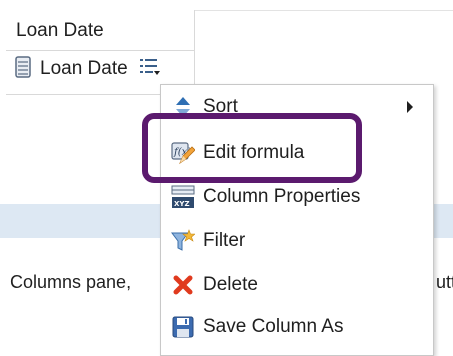  What do you see at coordinates (183, 327) in the screenshot?
I see `save-icon` at bounding box center [183, 327].